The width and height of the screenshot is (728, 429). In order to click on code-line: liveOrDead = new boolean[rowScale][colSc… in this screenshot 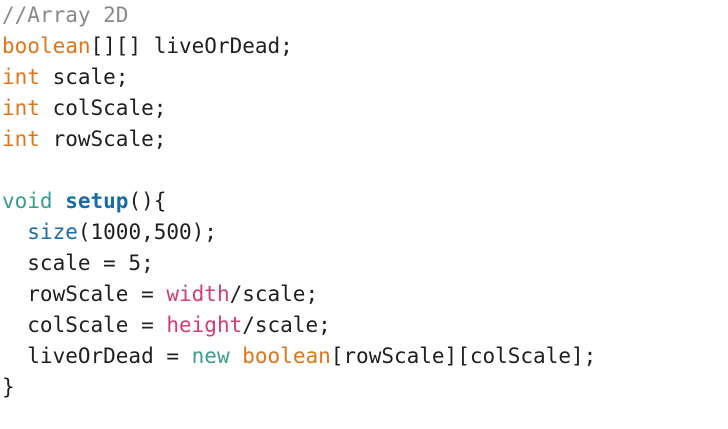, I will do `click(364, 356)`.